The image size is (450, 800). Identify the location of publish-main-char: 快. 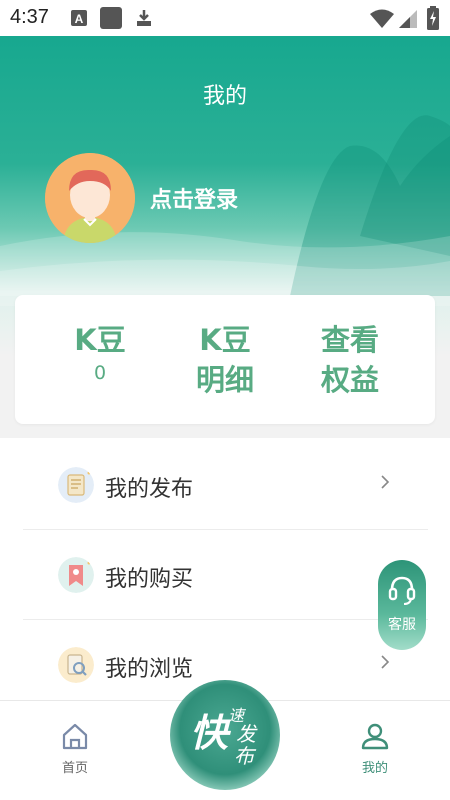
(209, 733).